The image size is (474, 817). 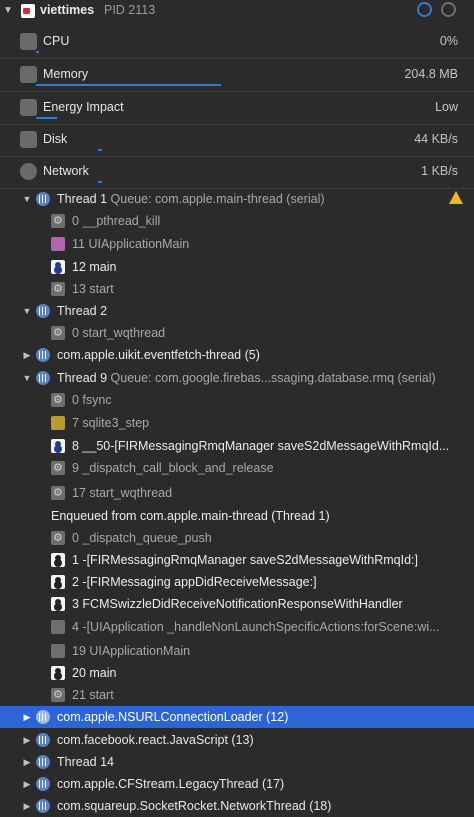 What do you see at coordinates (237, 140) in the screenshot?
I see `gauge-disk: Disk 44 KB/s` at bounding box center [237, 140].